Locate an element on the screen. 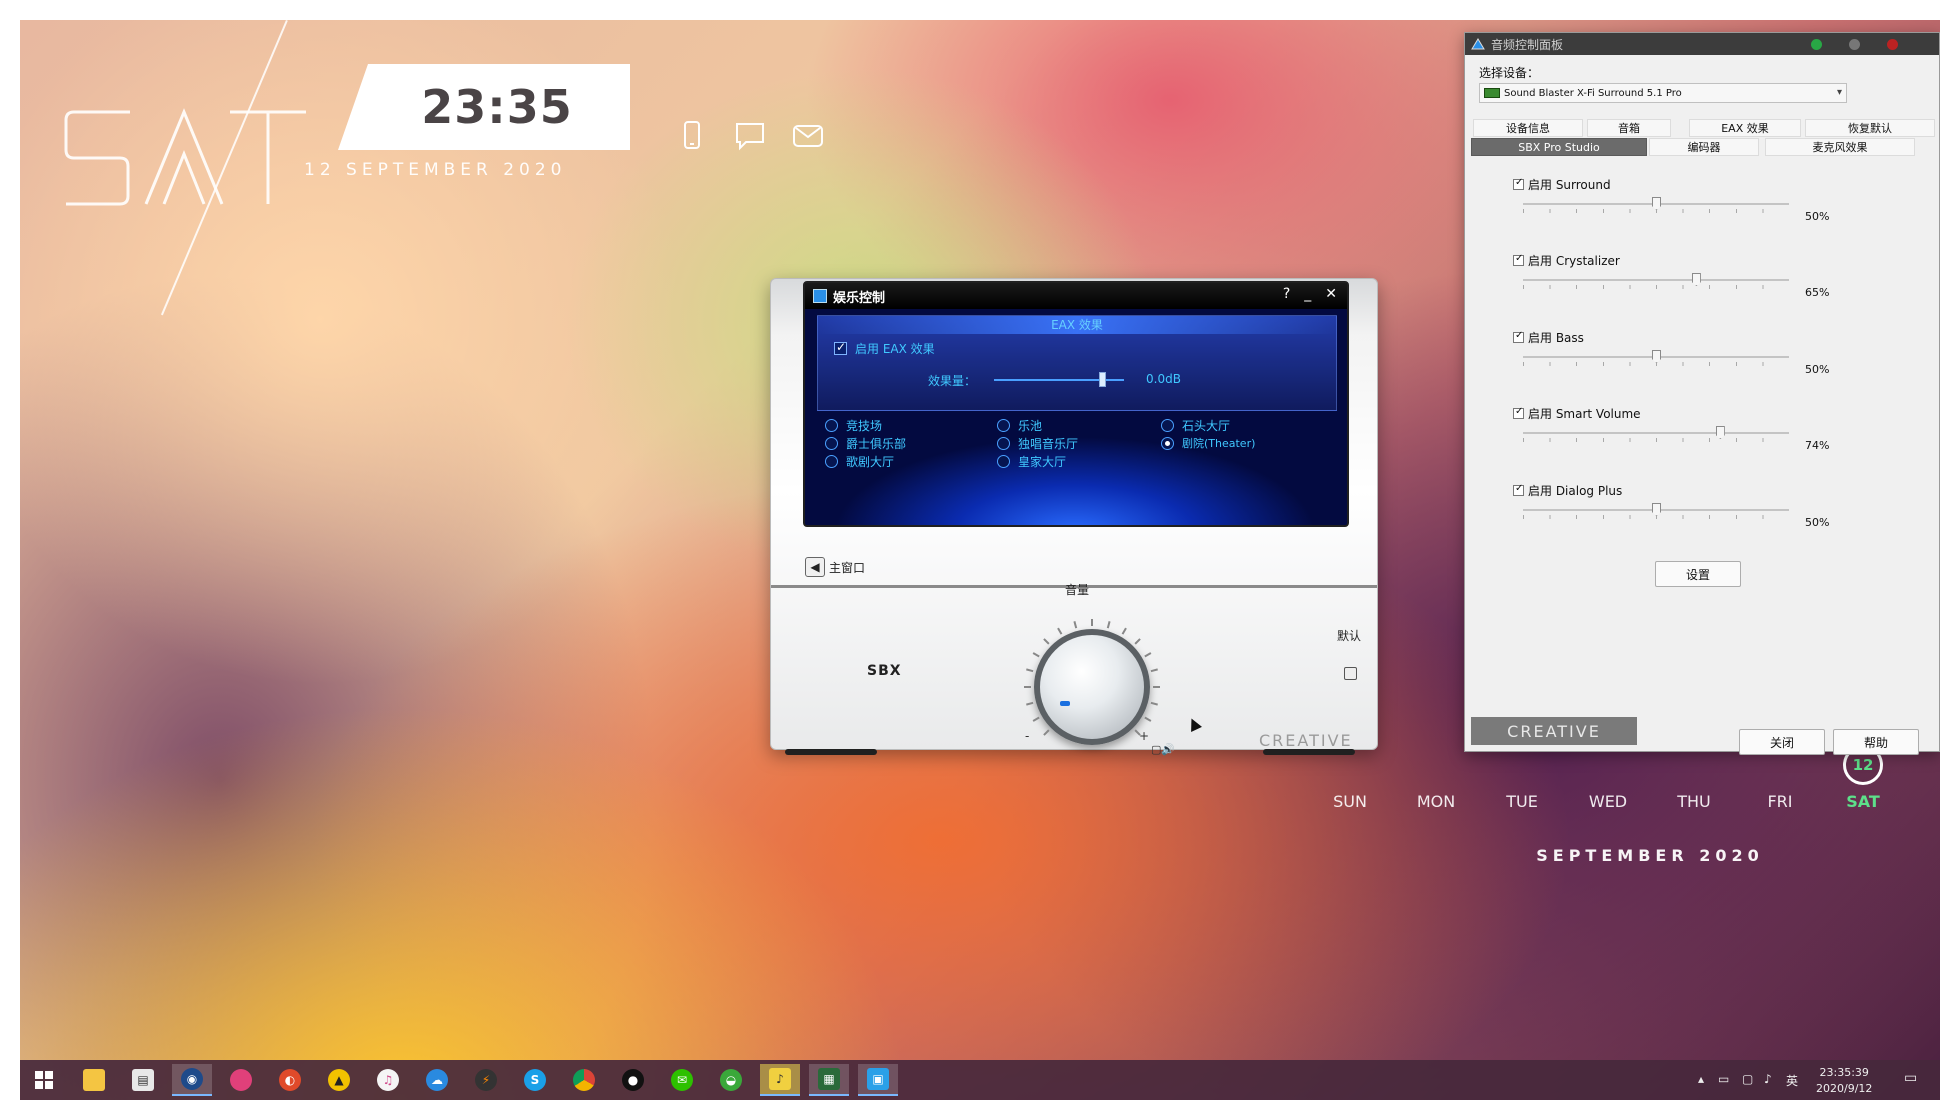 Image resolution: width=1960 pixels, height=1120 pixels. taskbar-itunes: ♫ is located at coordinates (388, 1080).